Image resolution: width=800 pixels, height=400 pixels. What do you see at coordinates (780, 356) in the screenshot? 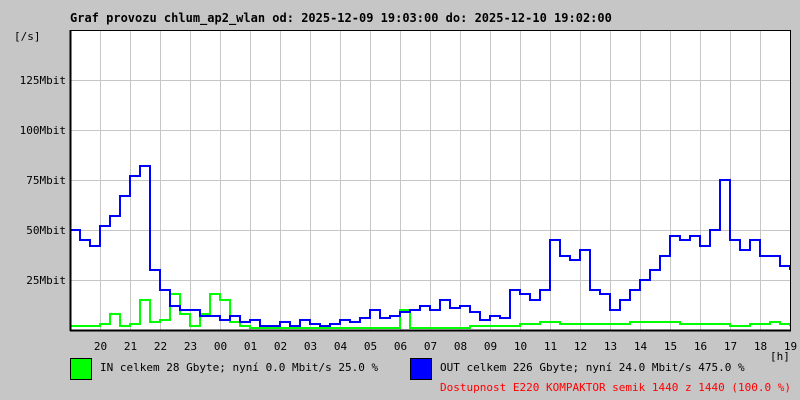
I see `x-axis-unit: [h]` at bounding box center [780, 356].